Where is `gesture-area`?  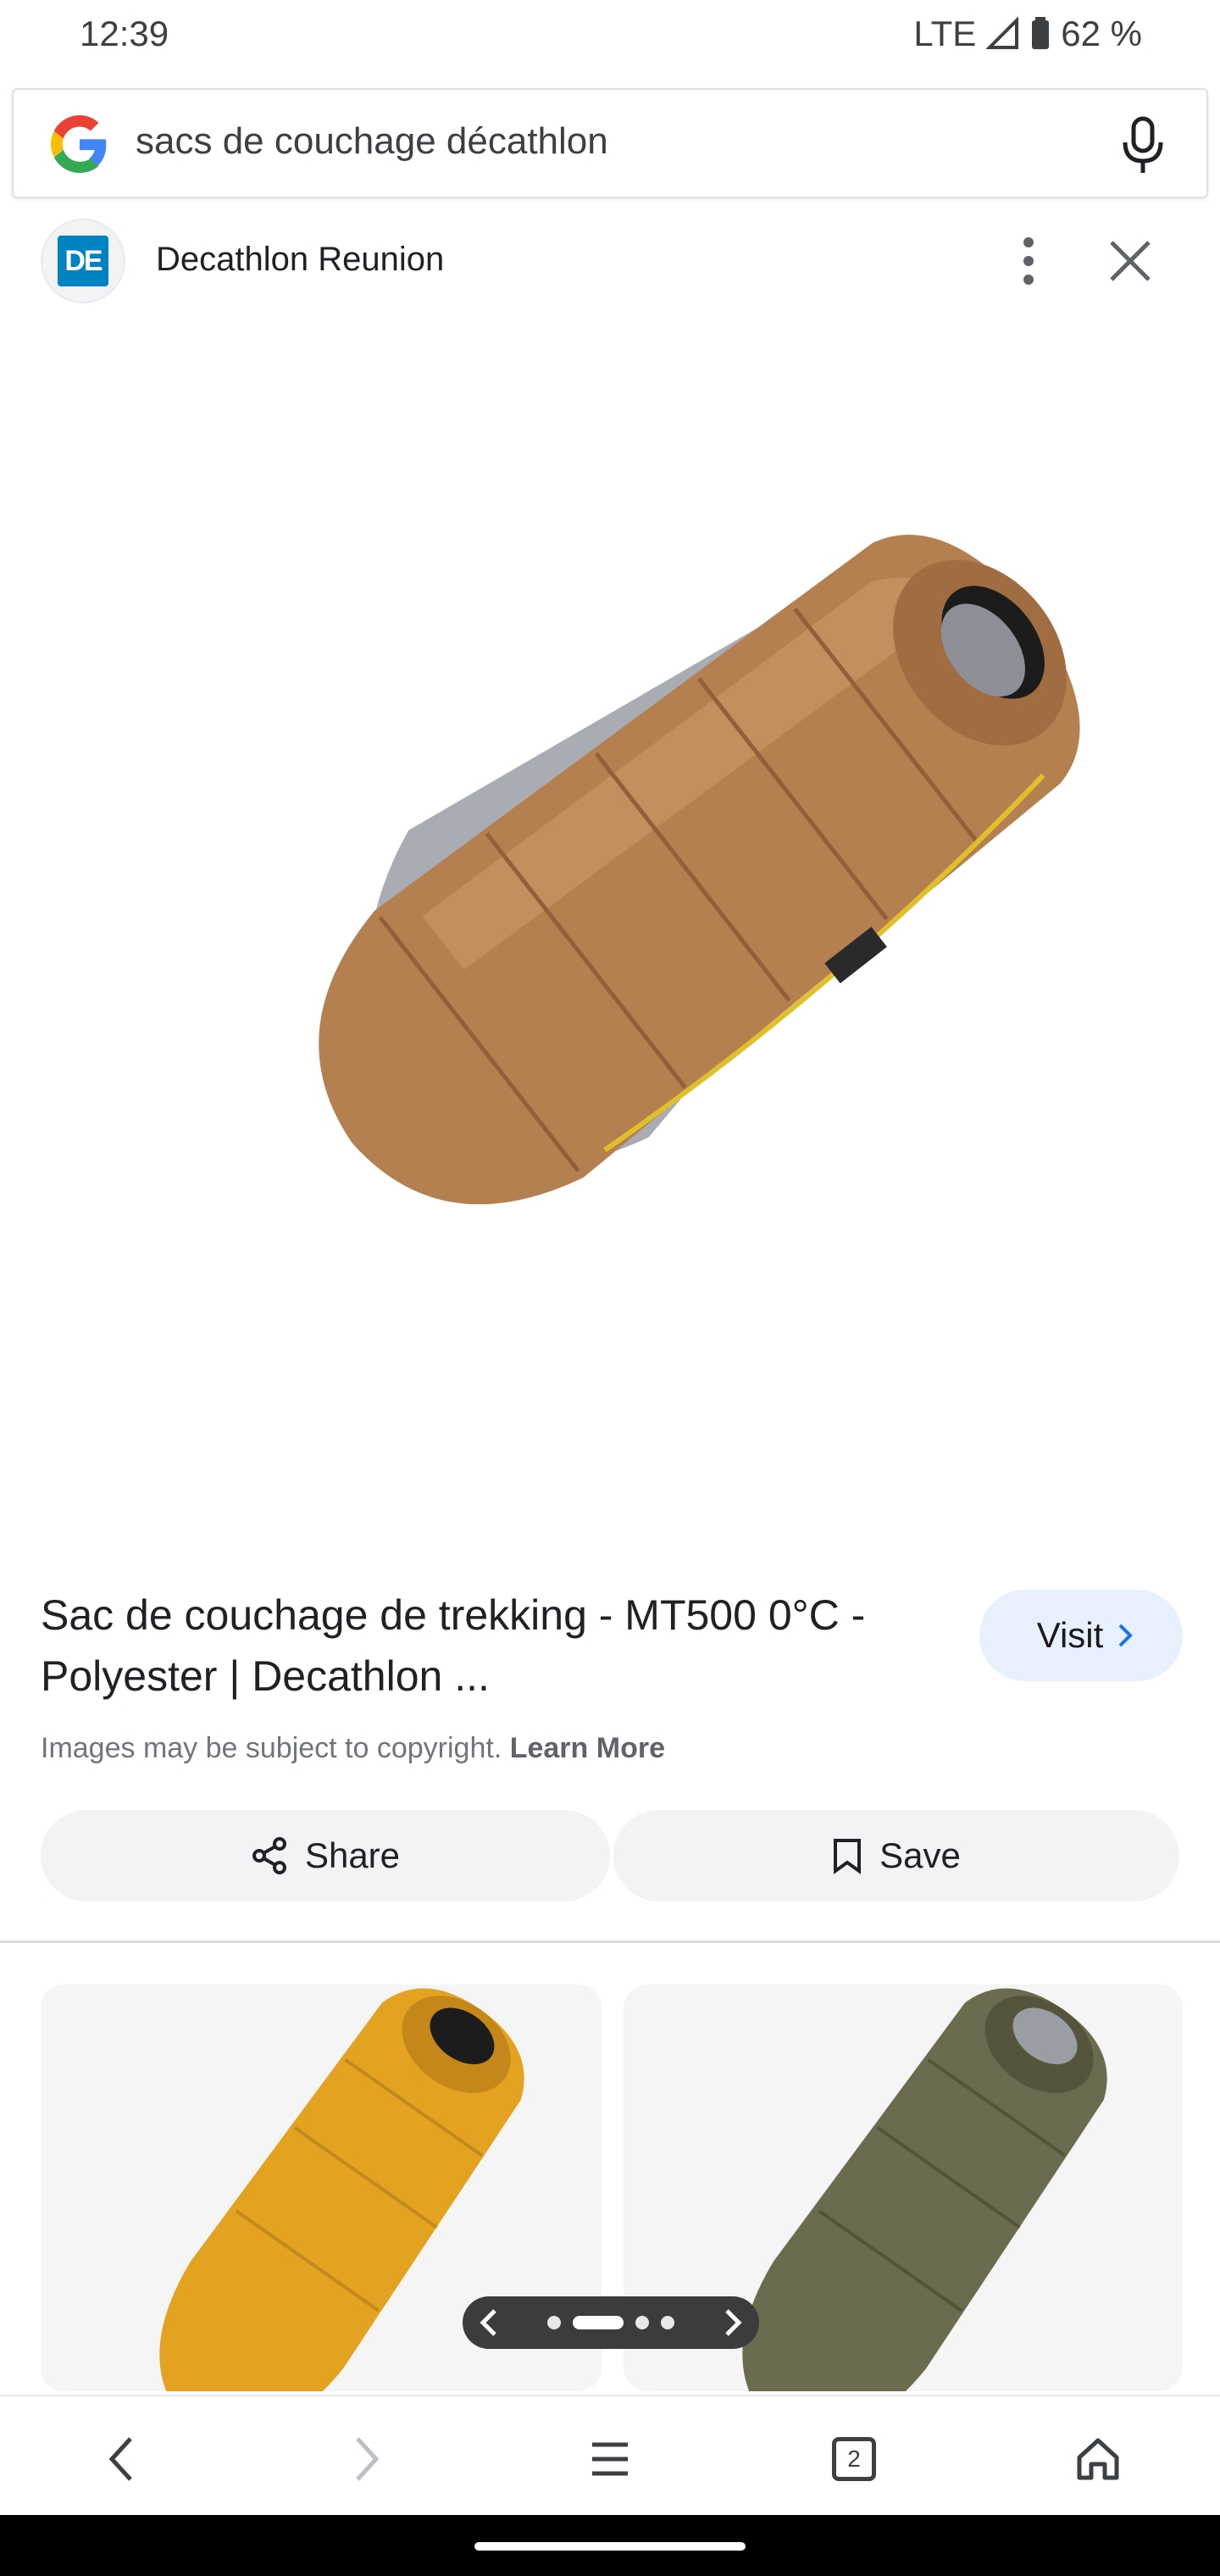
gesture-area is located at coordinates (610, 2545).